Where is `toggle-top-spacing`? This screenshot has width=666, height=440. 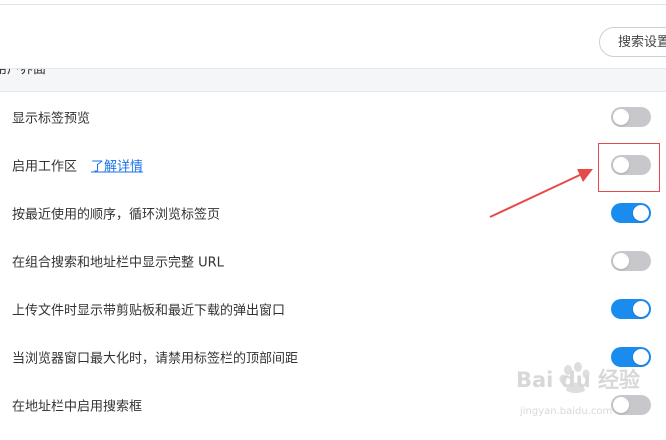 toggle-top-spacing is located at coordinates (631, 357).